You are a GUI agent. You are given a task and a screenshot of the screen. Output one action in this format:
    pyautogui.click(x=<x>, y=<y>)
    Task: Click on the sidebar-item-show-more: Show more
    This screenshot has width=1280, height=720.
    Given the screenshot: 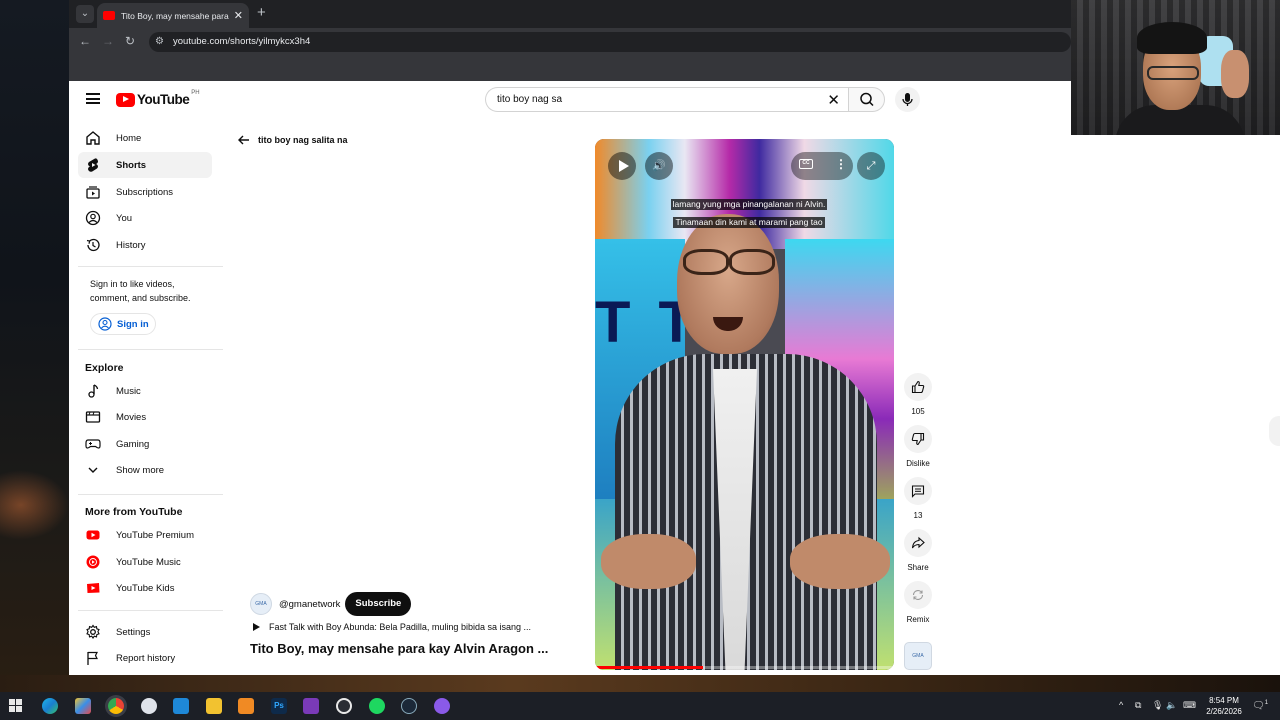 What is the action you would take?
    pyautogui.click(x=145, y=470)
    